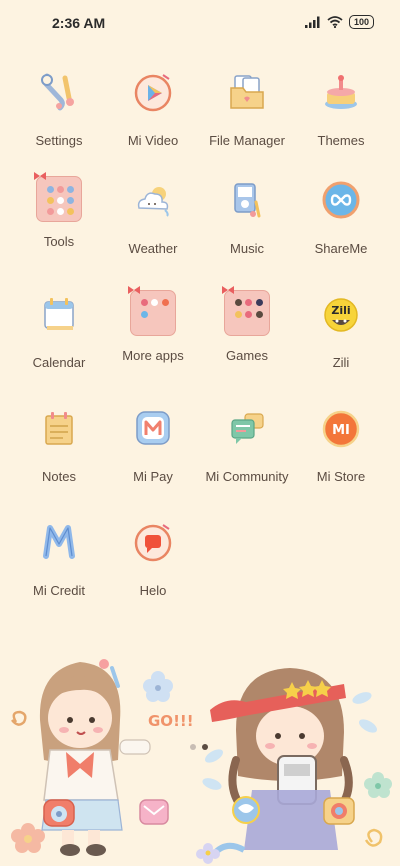  What do you see at coordinates (247, 140) in the screenshot?
I see `app-label: File Manager` at bounding box center [247, 140].